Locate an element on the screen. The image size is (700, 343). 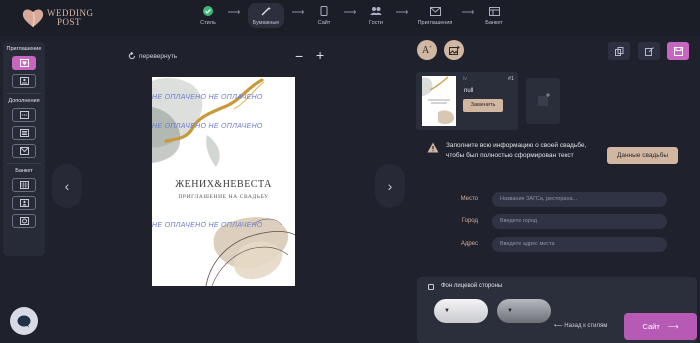
more-dots-icon is located at coordinates (24, 115).